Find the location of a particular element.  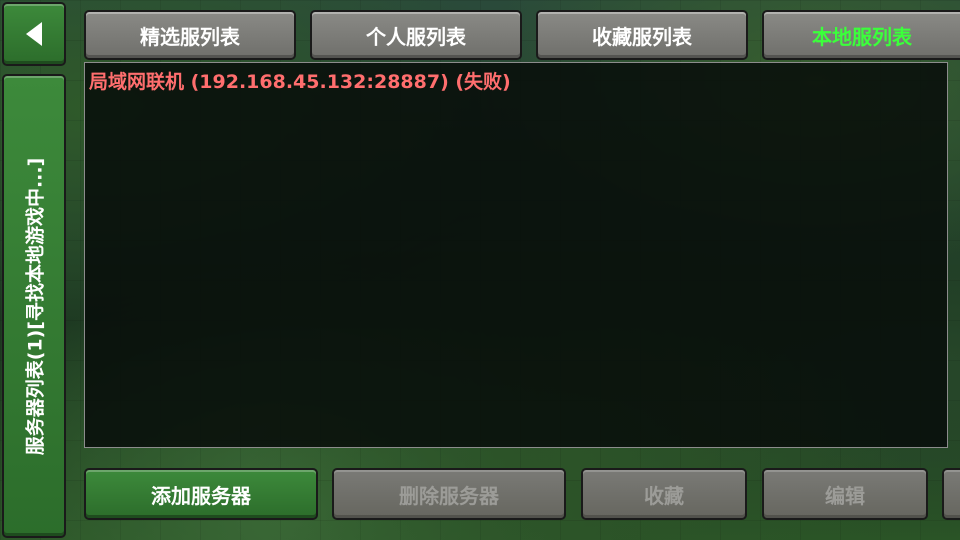

back-button is located at coordinates (34, 34).